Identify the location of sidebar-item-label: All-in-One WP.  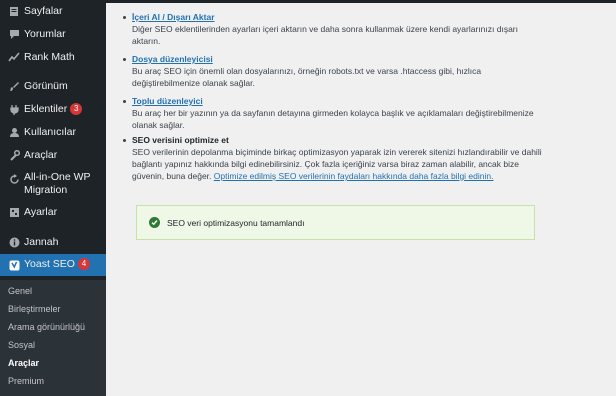
(57, 177).